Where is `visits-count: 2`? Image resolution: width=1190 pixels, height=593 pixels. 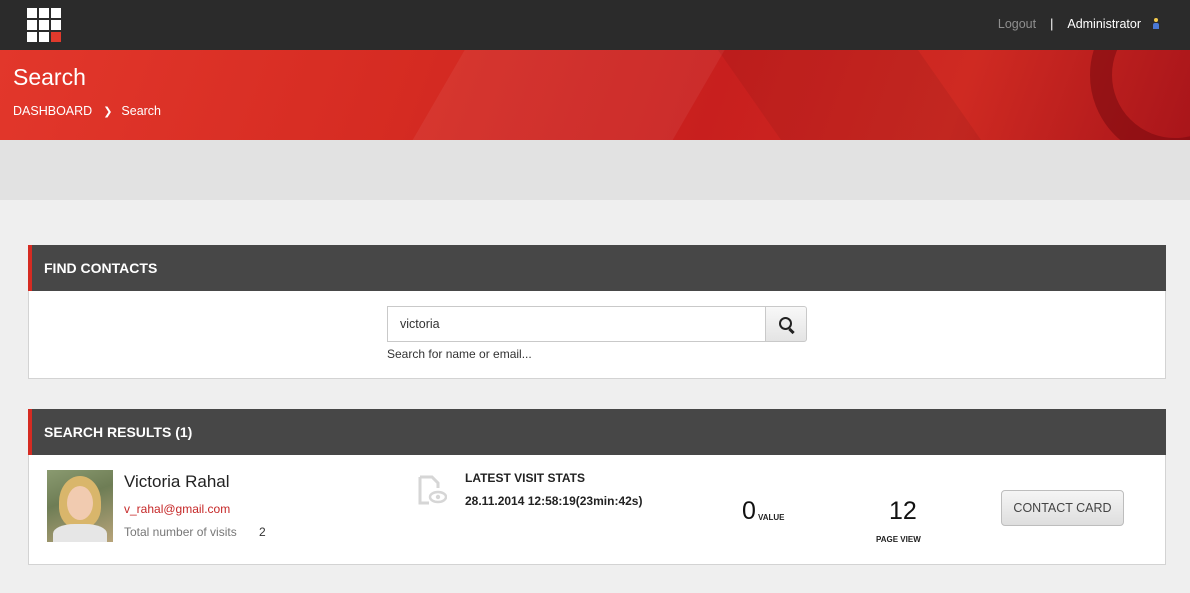
visits-count: 2 is located at coordinates (262, 532).